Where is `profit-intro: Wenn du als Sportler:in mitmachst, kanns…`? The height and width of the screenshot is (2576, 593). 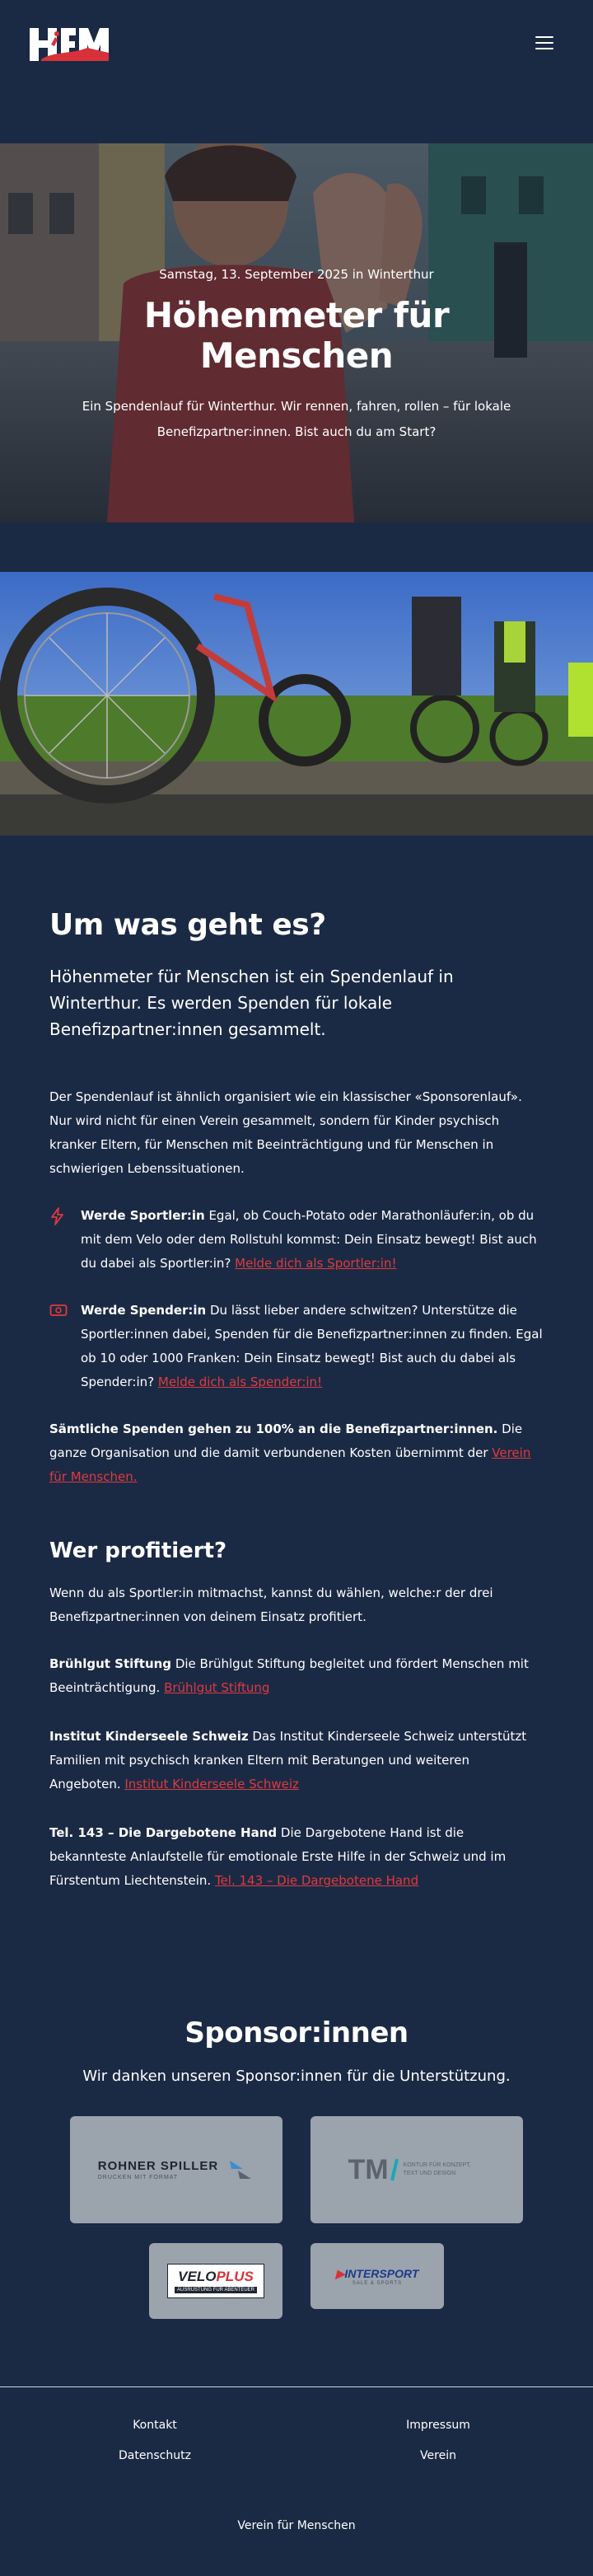
profit-intro: Wenn du als Sportler:in mitmachst, kanns… is located at coordinates (271, 1604).